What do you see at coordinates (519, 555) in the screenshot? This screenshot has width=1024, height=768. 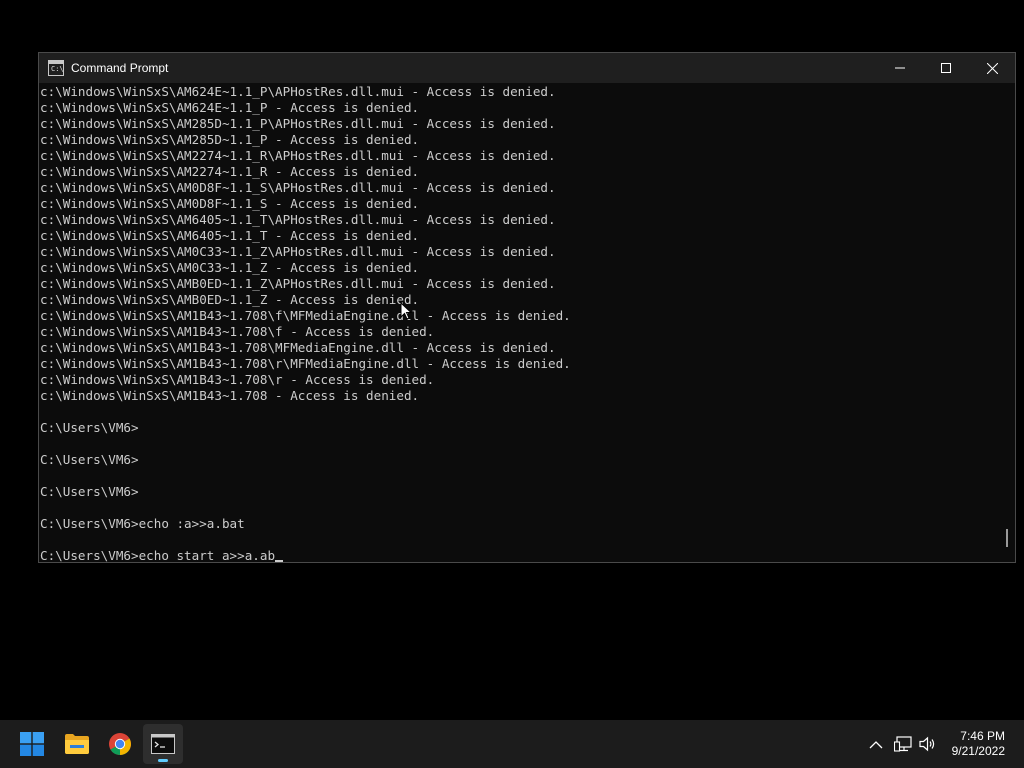 I see `console-input-line: C:\Users\VM6>echo start a>>a.ab` at bounding box center [519, 555].